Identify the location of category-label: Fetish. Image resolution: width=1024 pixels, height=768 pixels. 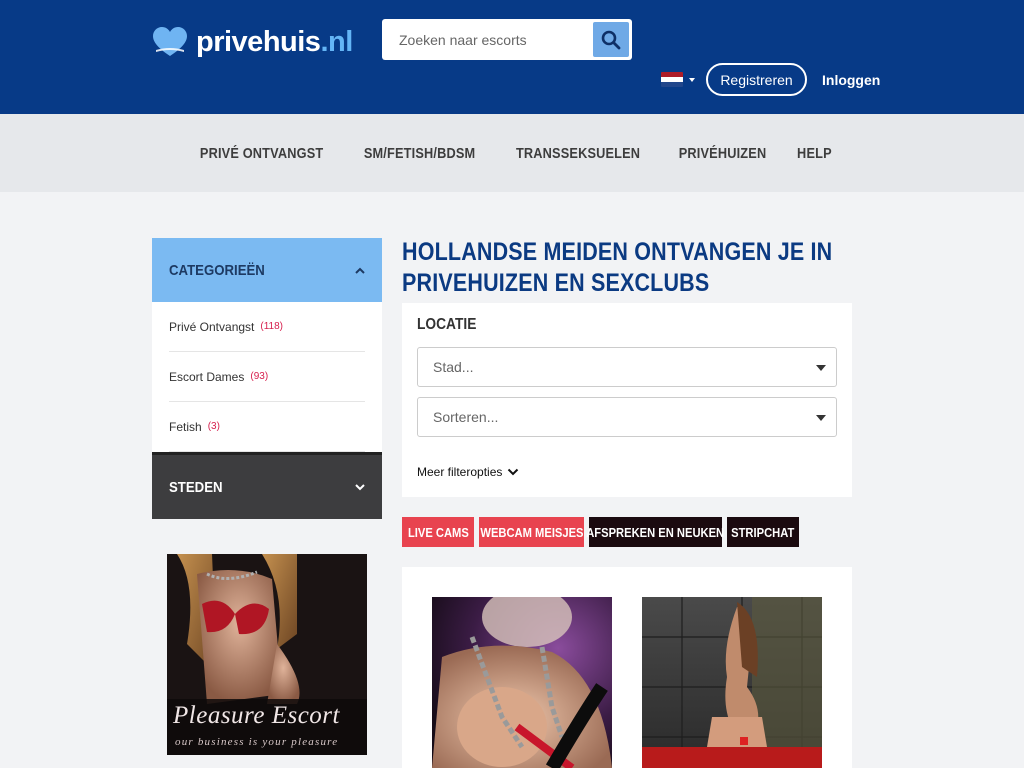
(185, 426).